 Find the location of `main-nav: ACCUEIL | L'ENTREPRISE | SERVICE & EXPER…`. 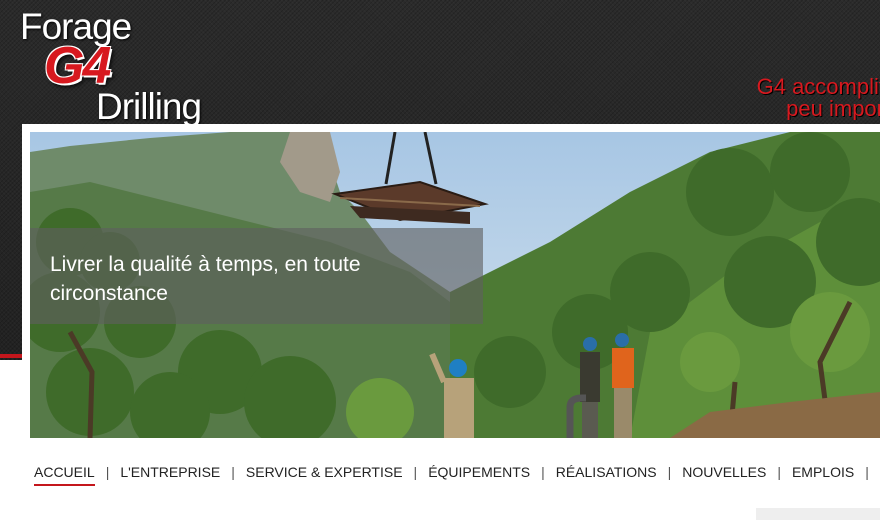

main-nav: ACCUEIL | L'ENTREPRISE | SERVICE & EXPER… is located at coordinates (453, 473).